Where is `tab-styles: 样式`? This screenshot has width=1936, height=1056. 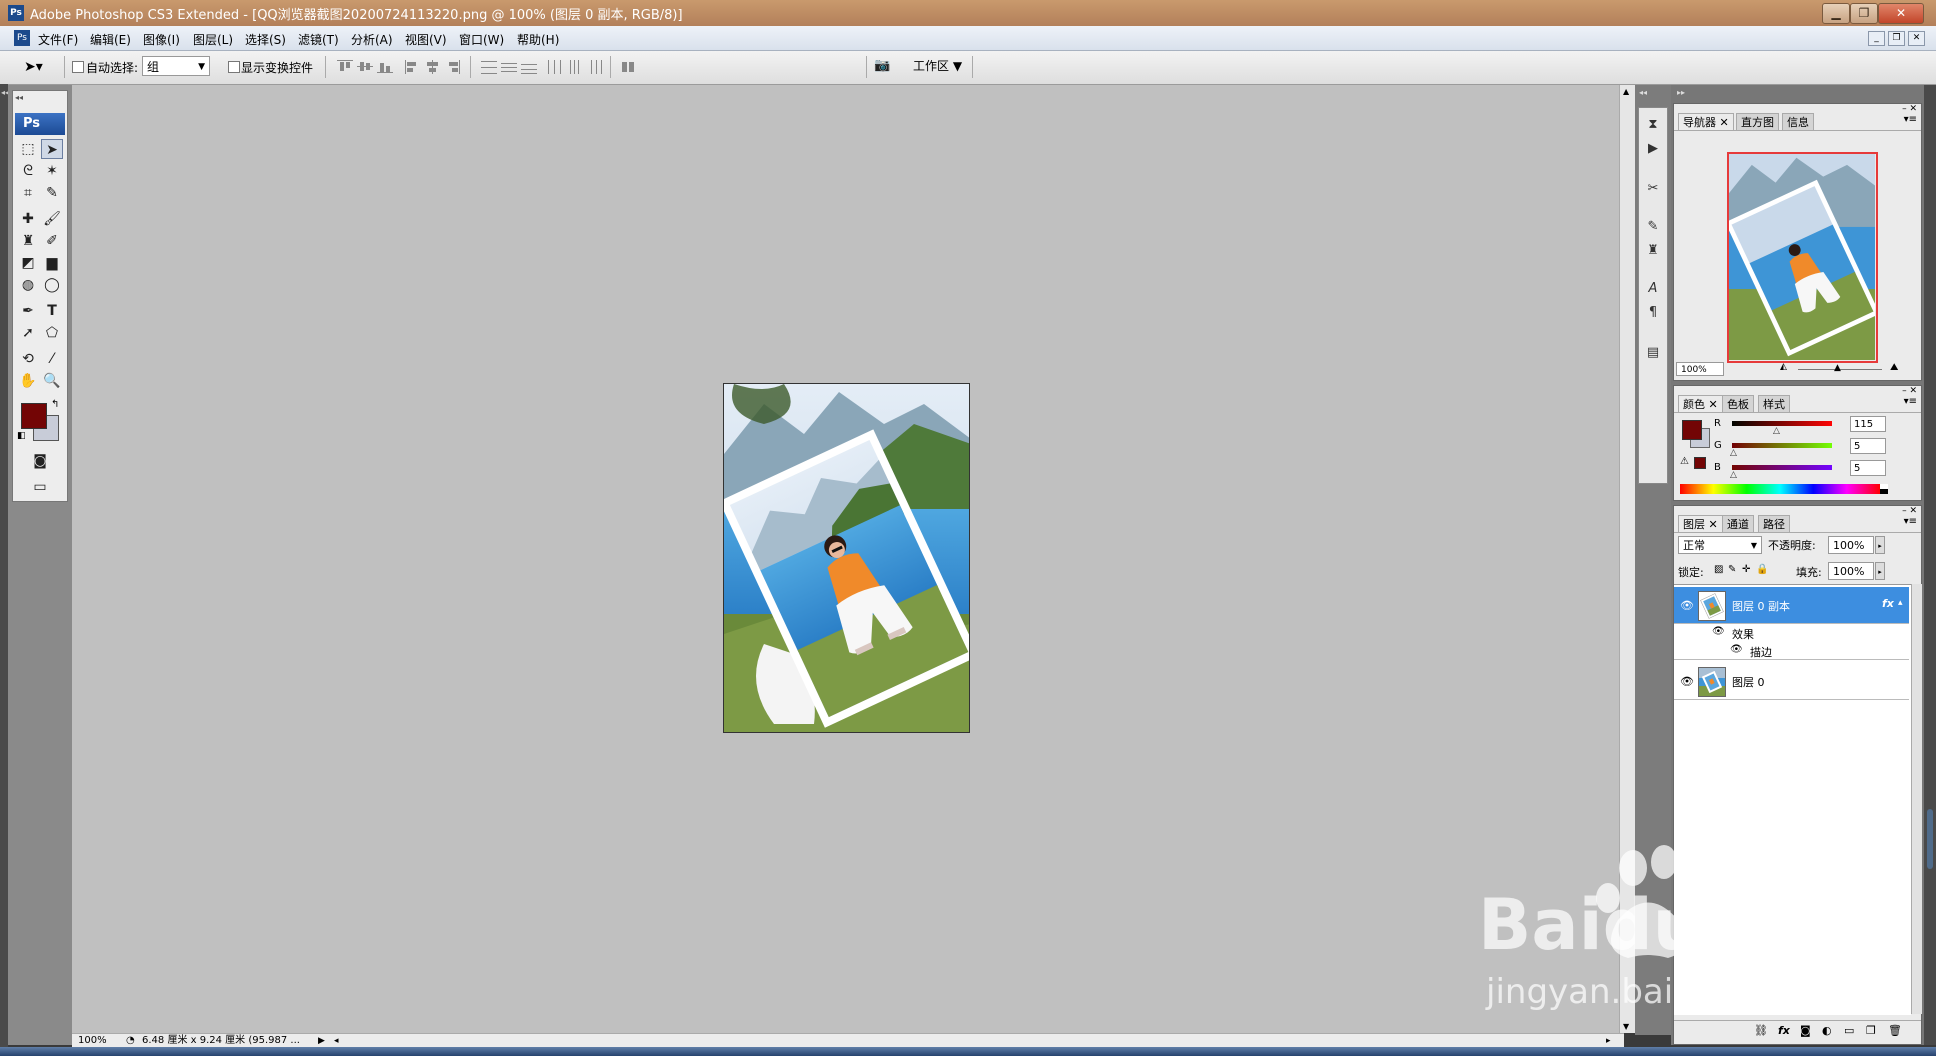
tab-styles: 样式 is located at coordinates (1774, 403).